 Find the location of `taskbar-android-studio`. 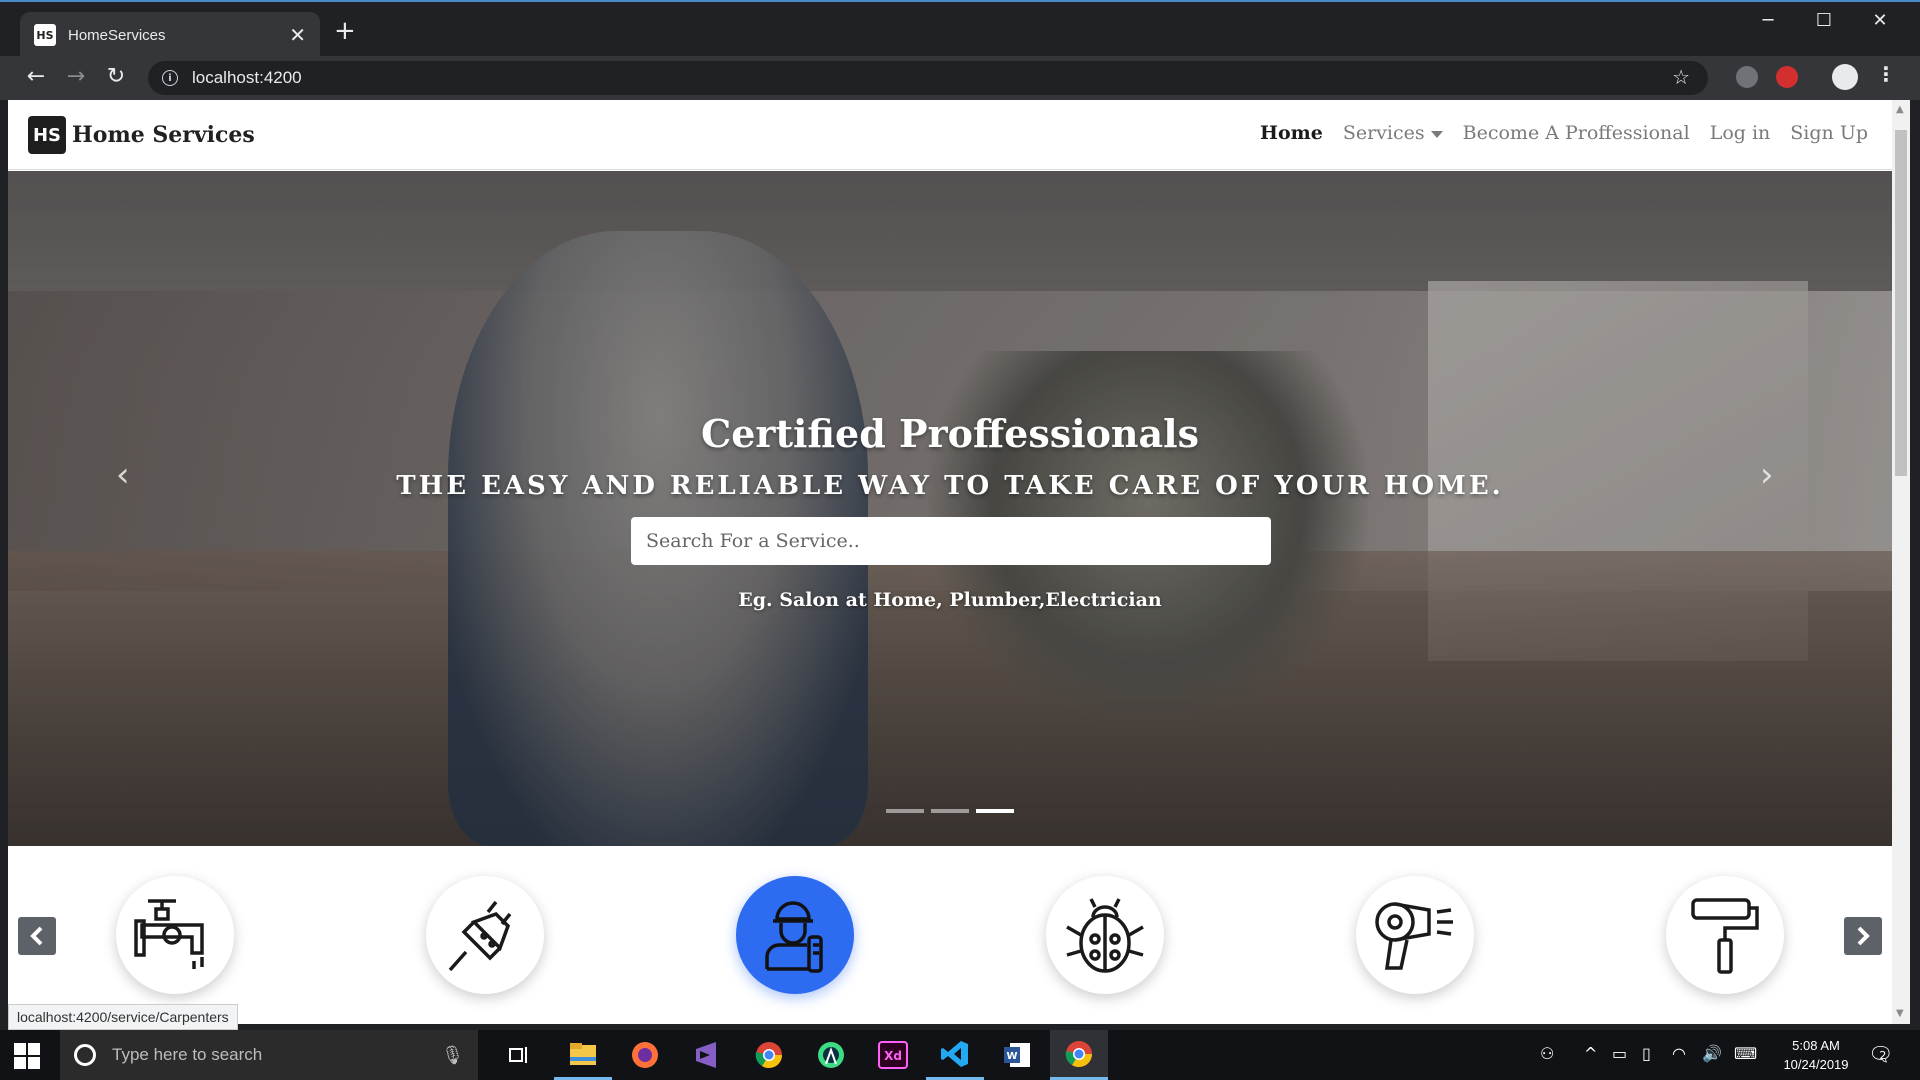

taskbar-android-studio is located at coordinates (831, 1055).